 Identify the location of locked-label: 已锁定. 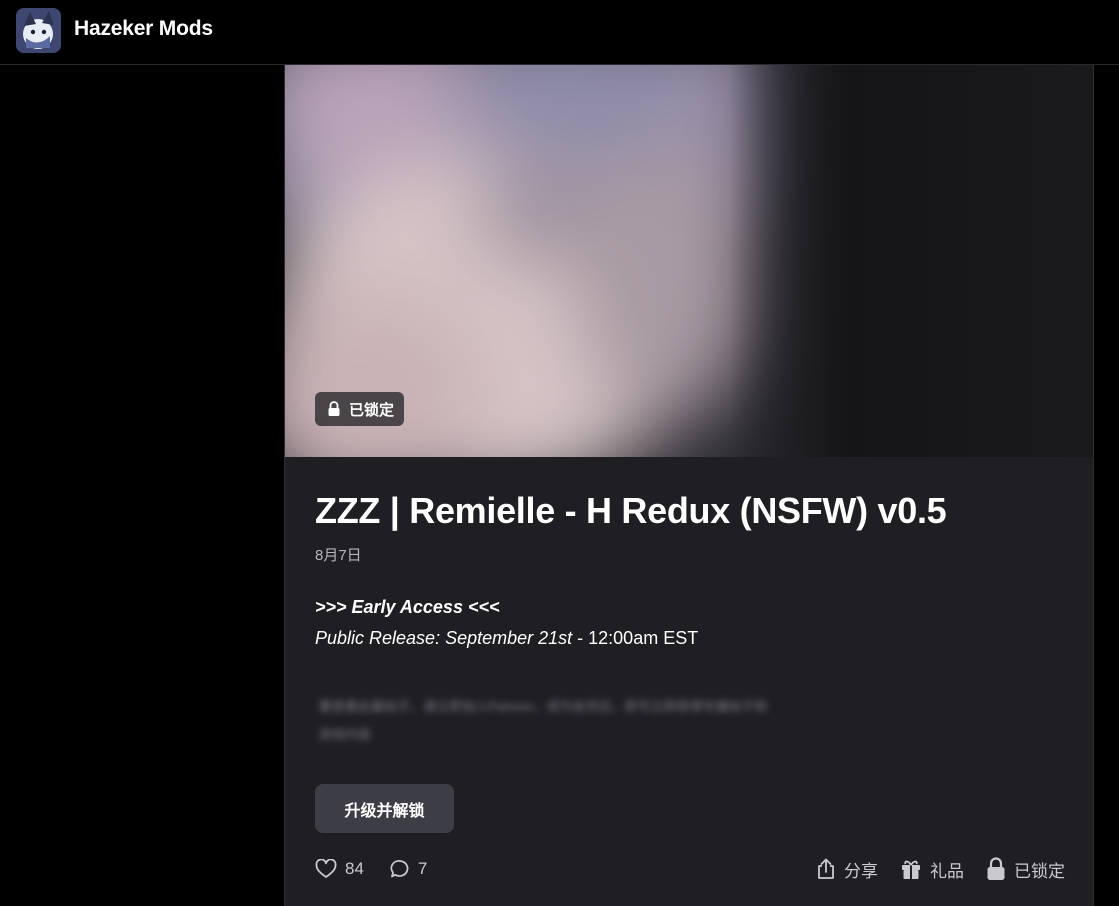
(1039, 871).